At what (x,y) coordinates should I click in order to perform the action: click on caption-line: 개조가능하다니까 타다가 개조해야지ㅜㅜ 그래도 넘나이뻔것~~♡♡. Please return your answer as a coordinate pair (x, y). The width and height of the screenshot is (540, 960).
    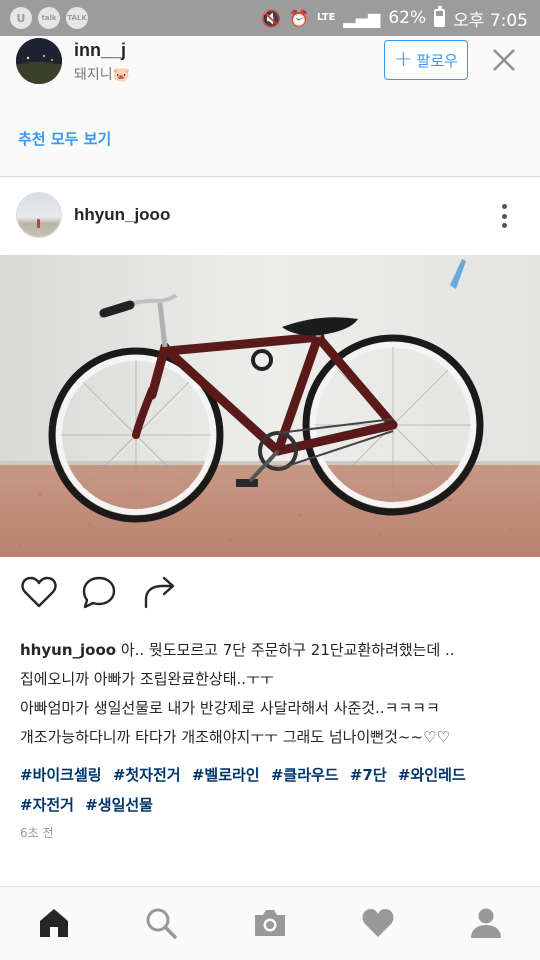
    Looking at the image, I should click on (235, 737).